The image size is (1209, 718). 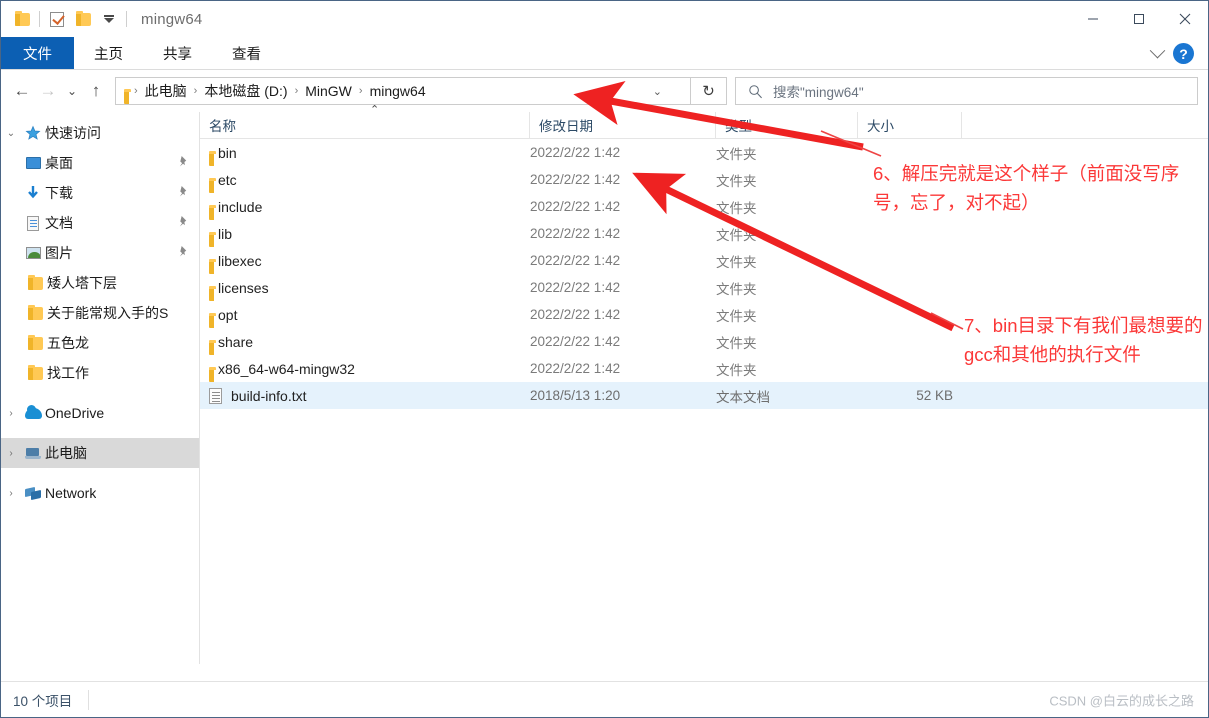 I want to click on refresh-button: ↻, so click(x=709, y=91).